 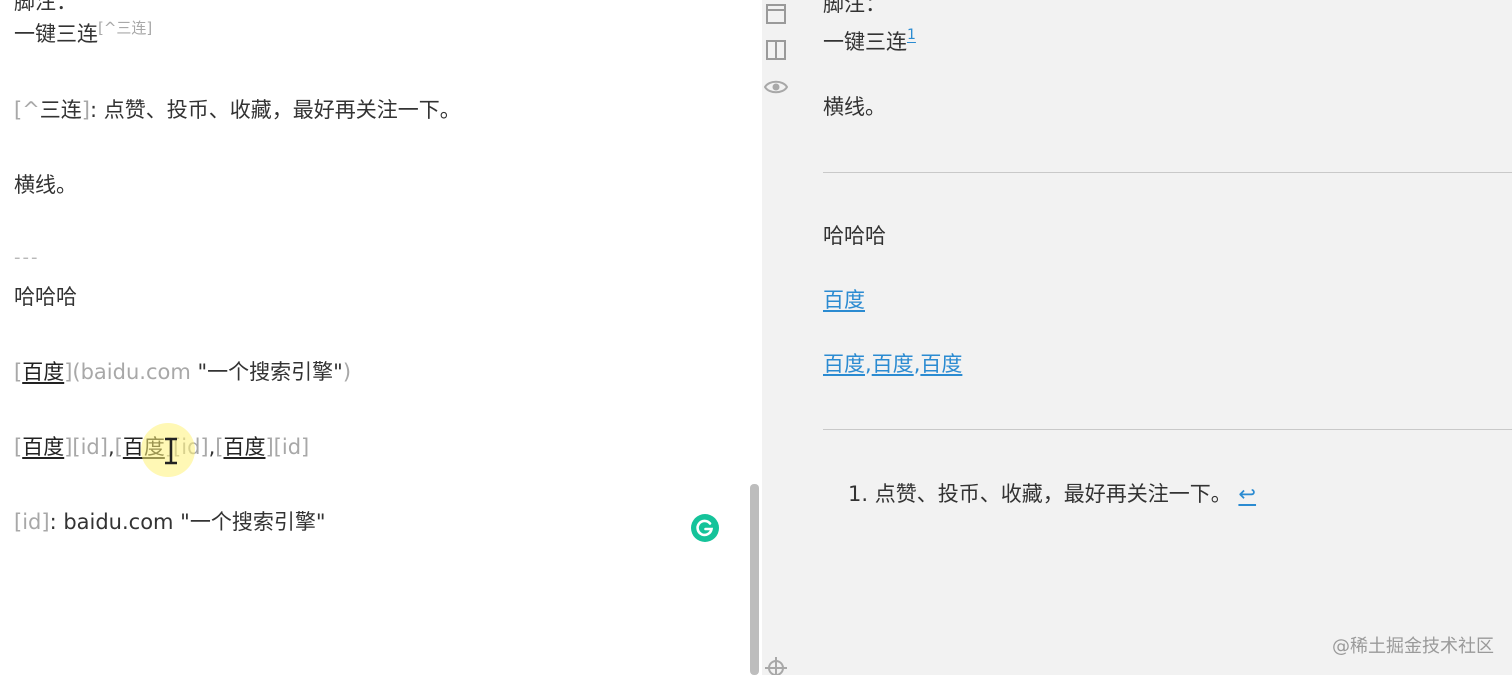 What do you see at coordinates (45, 7) in the screenshot?
I see `editor-line-footnote-heading: 脚注：` at bounding box center [45, 7].